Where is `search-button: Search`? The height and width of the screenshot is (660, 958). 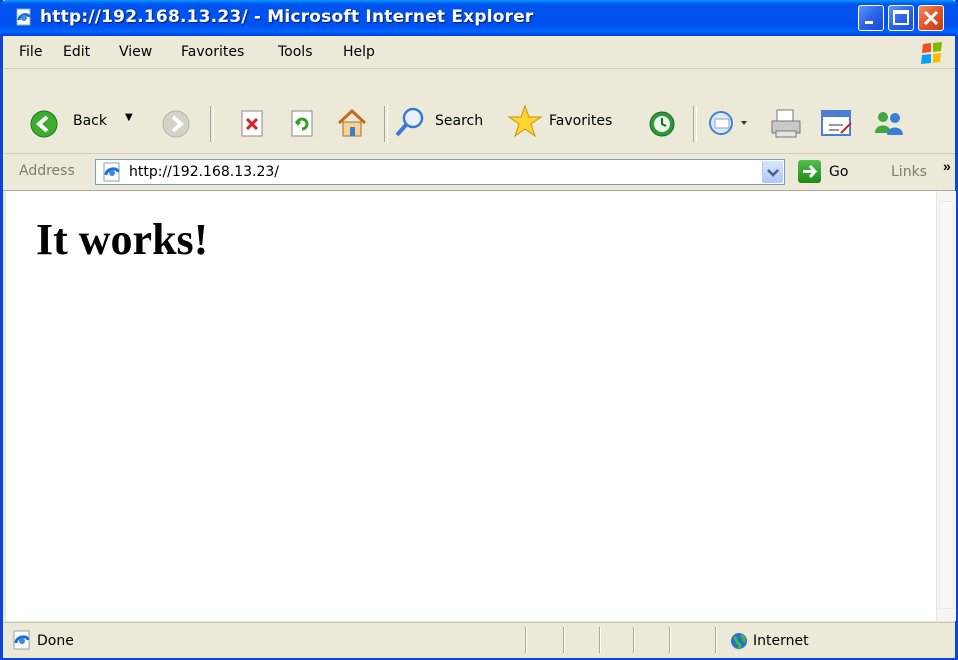
search-button: Search is located at coordinates (443, 122).